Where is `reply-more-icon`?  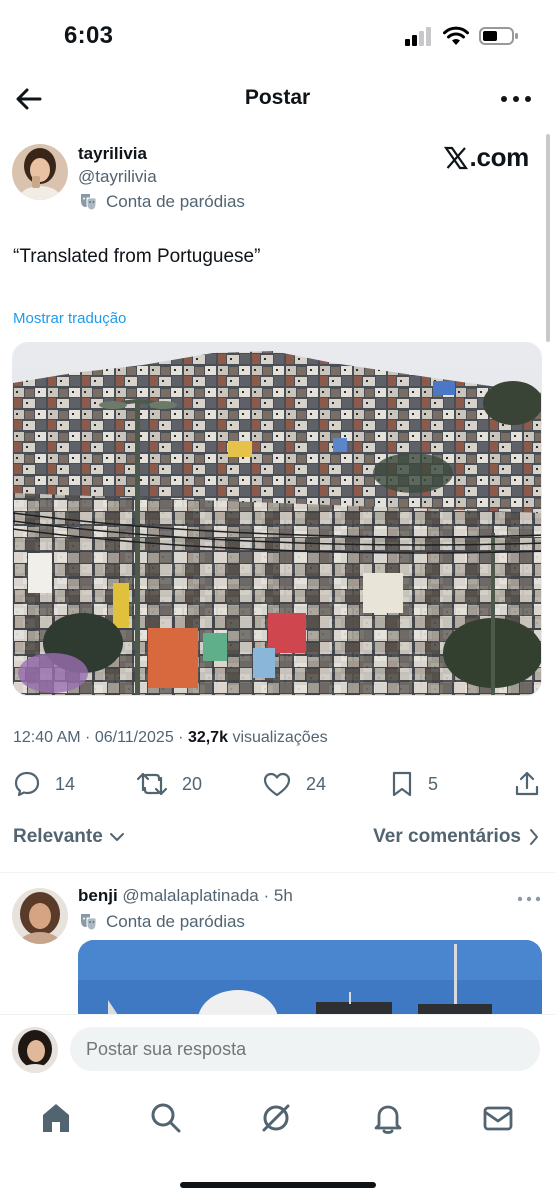
reply-more-icon is located at coordinates (529, 899).